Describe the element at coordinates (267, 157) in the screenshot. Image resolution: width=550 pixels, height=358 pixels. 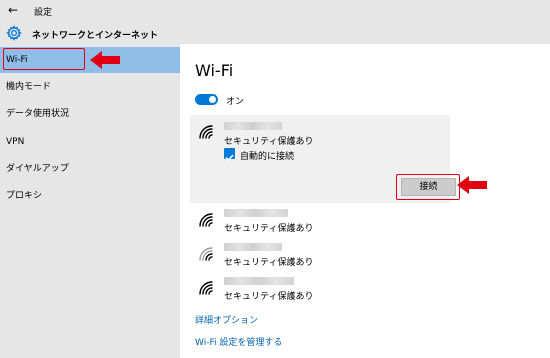
I see `auto-connect-label: 自動的に接続` at that location.